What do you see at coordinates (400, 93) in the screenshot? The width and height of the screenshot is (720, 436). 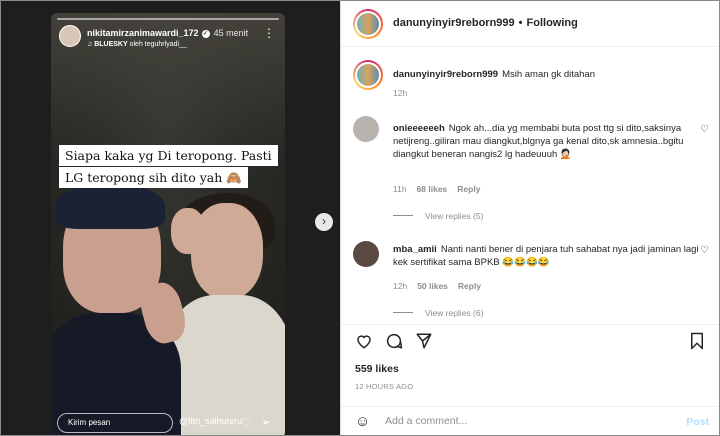 I see `caption-time: 12h` at bounding box center [400, 93].